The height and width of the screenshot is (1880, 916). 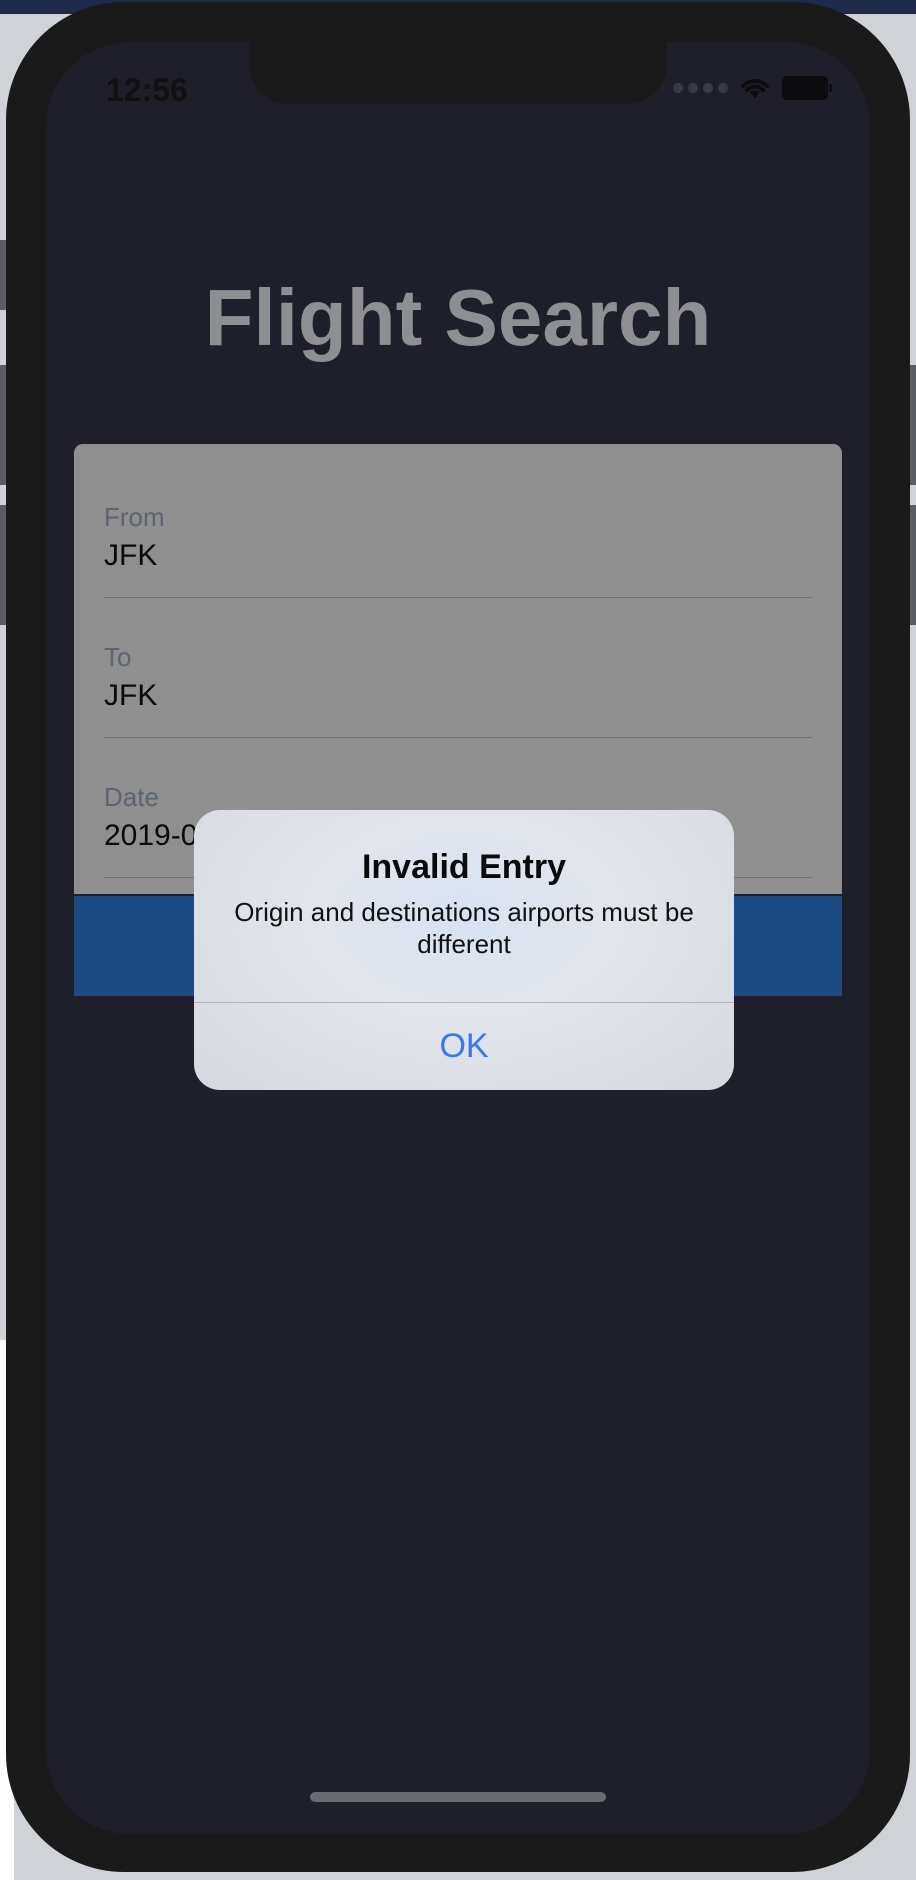 I want to click on status-time: 12:56, so click(x=147, y=90).